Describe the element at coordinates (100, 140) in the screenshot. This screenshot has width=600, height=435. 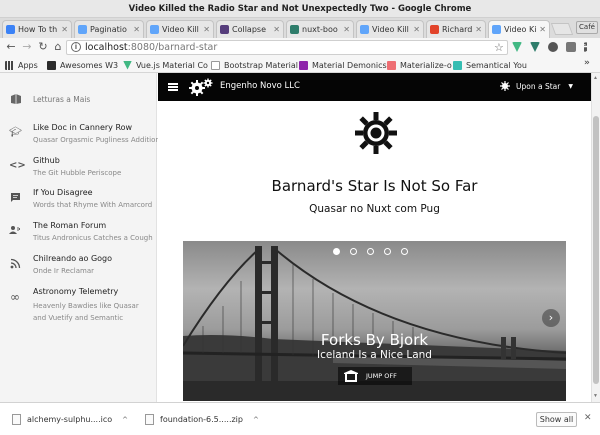
I see `sidebar-item-subtitle: Quasar Orgasmic Pugliness Additional` at that location.